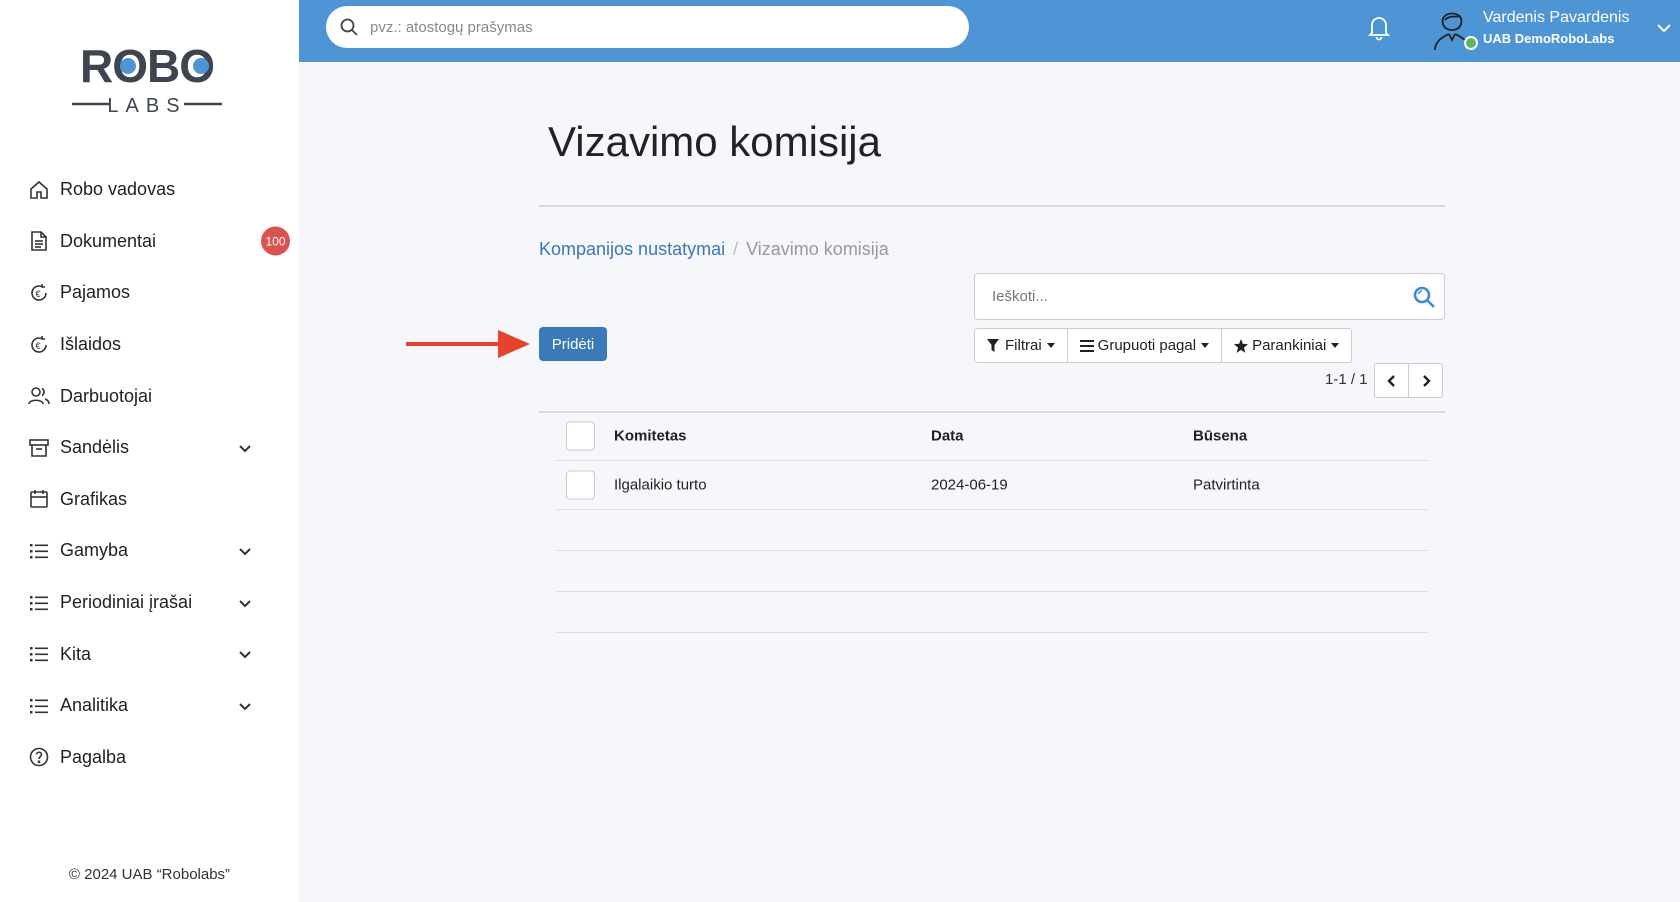 The width and height of the screenshot is (1680, 902). I want to click on breadcrumb: Kompanijos nustatymai / Vizavimo komisija, so click(714, 249).